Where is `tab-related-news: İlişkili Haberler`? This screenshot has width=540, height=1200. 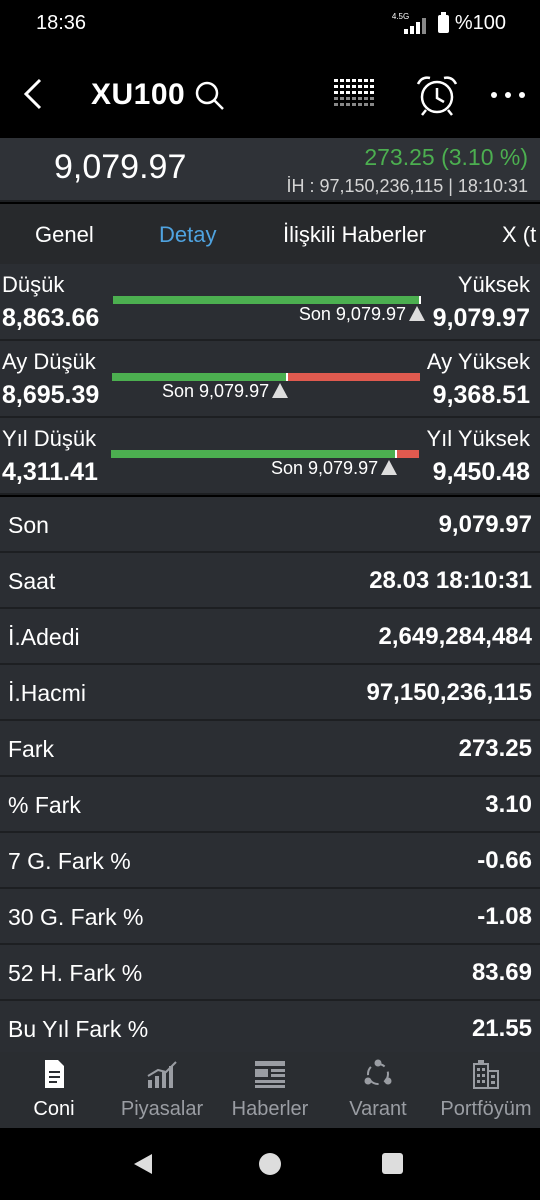
tab-related-news: İlişkili Haberler is located at coordinates (354, 235).